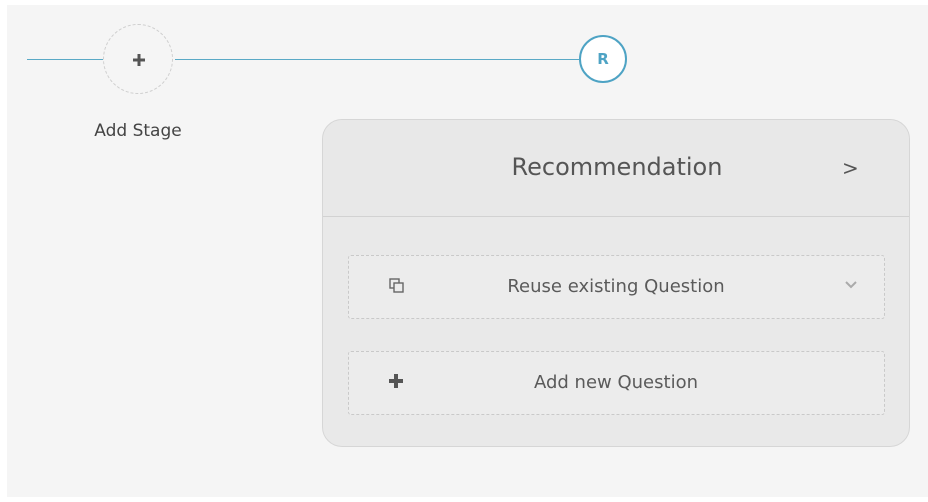 The width and height of the screenshot is (928, 502). I want to click on add-stage-label: Add Stage, so click(138, 131).